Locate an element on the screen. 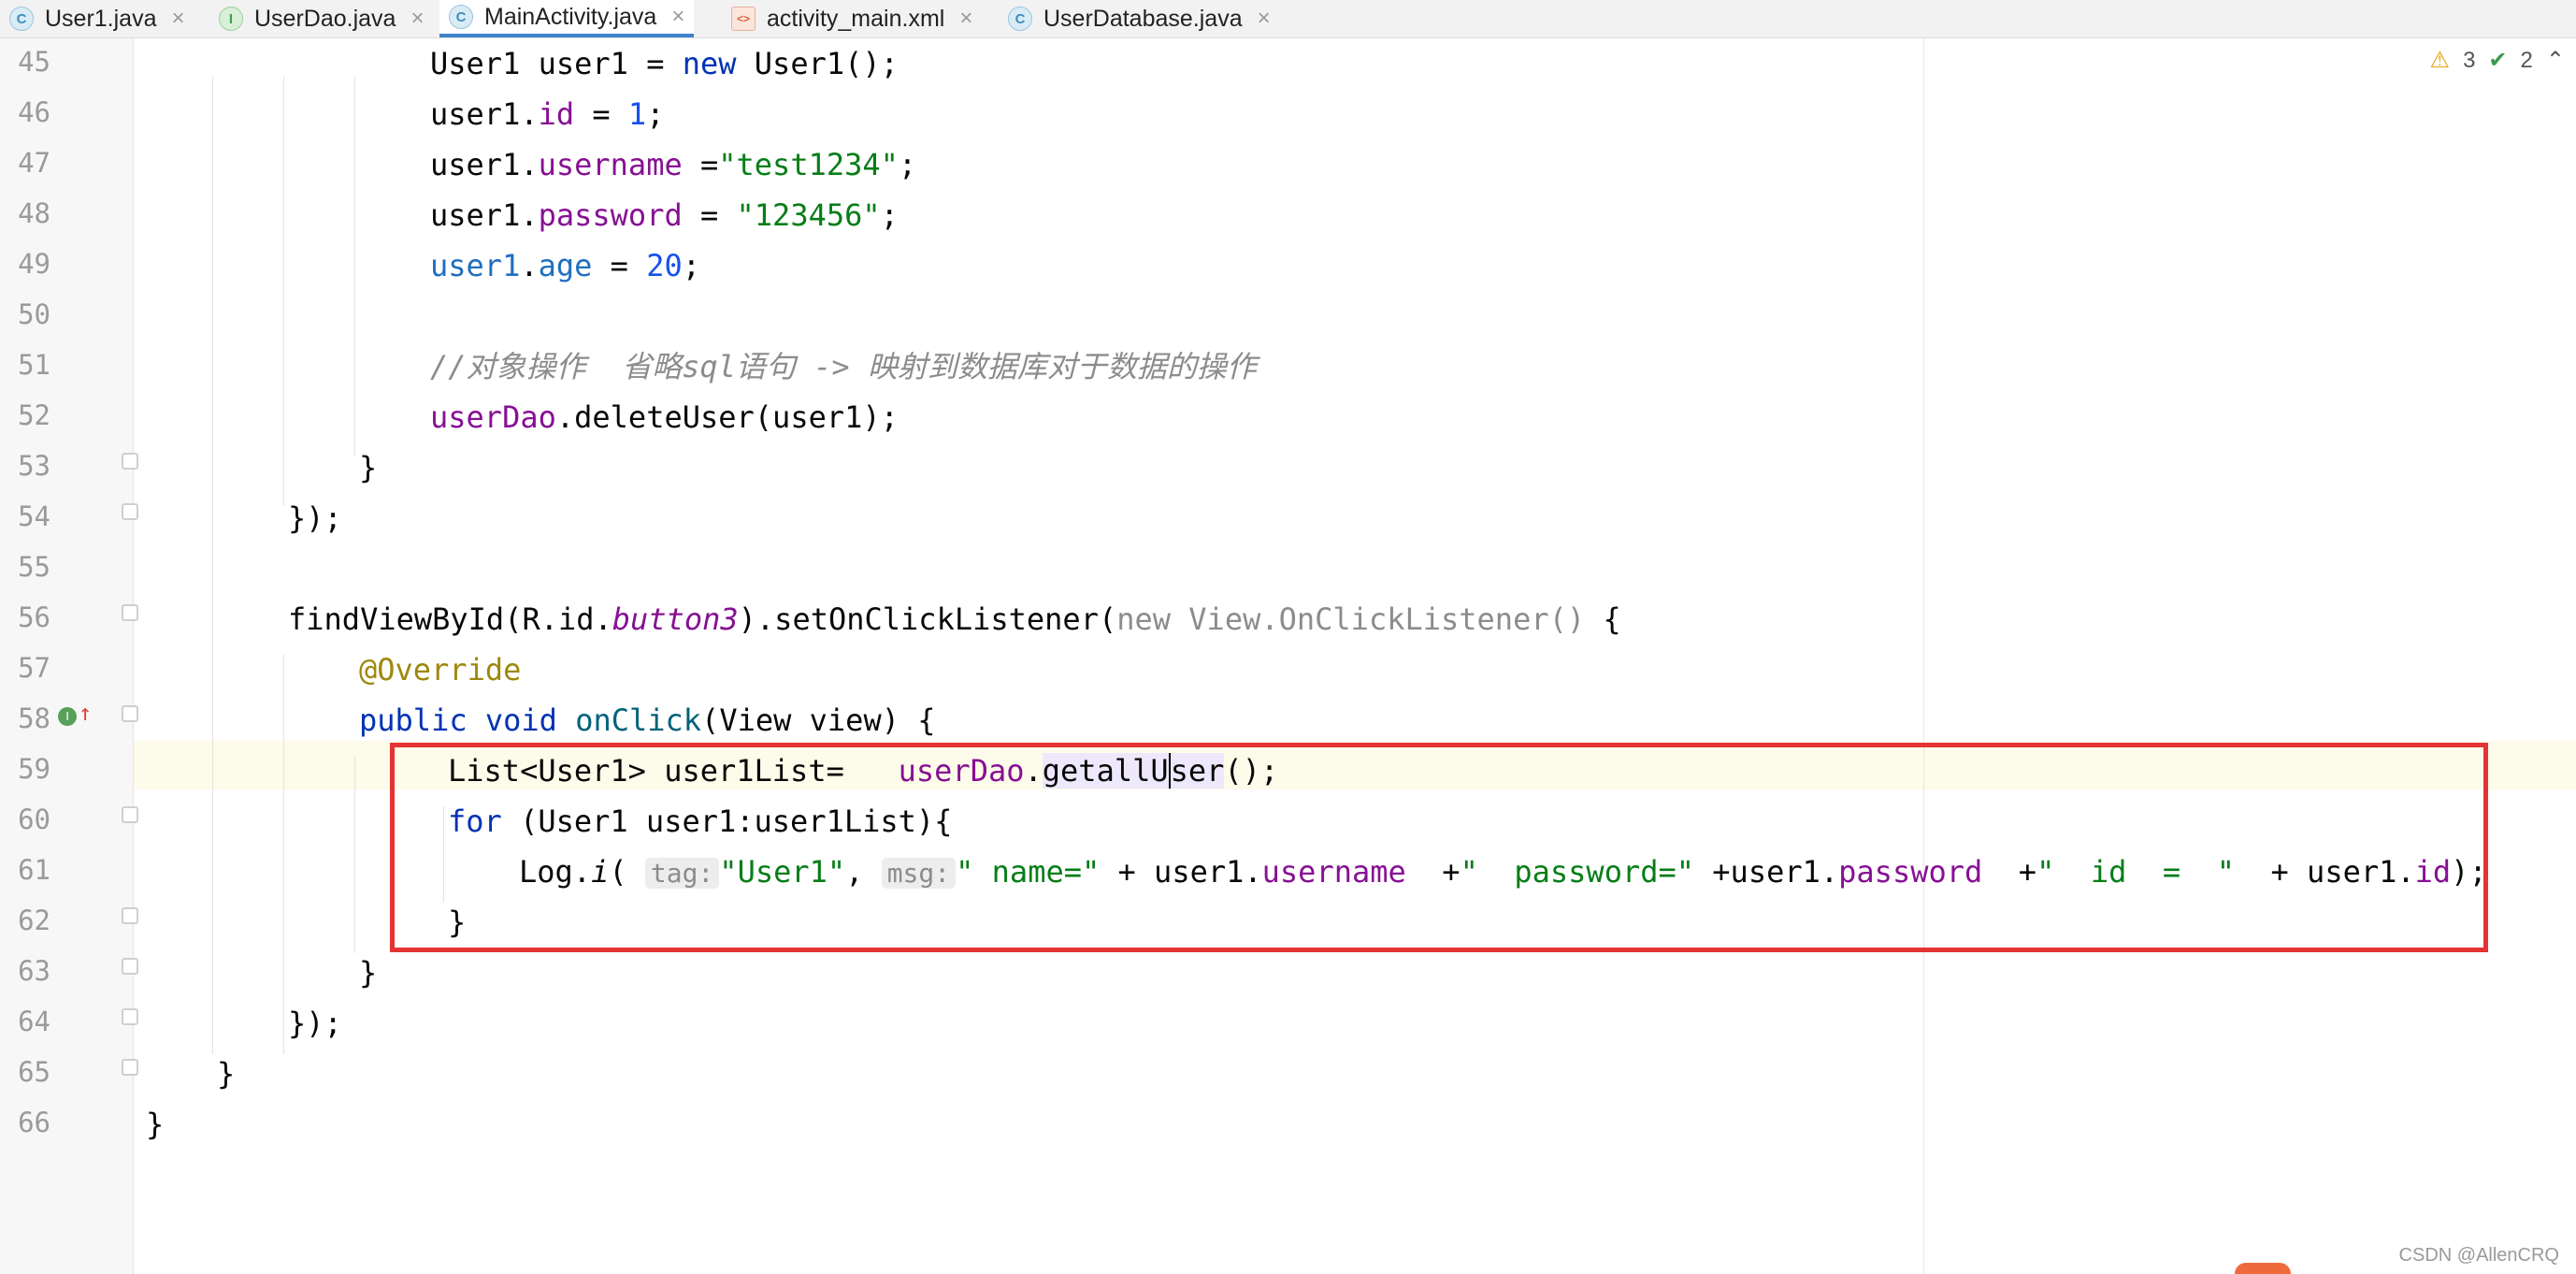 This screenshot has height=1274, width=2576. code-line-46: user1.id = 1; is located at coordinates (547, 114).